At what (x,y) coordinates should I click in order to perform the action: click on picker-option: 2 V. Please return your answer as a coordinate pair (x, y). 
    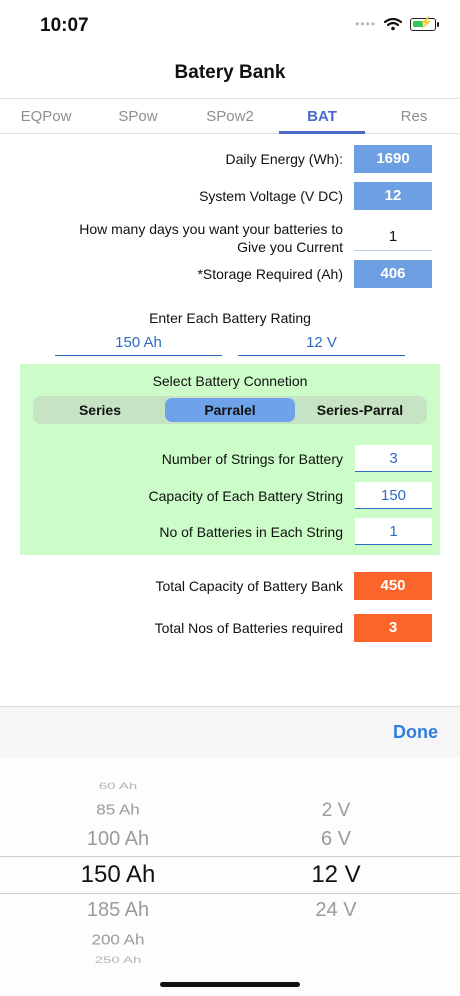
    Looking at the image, I should click on (336, 811).